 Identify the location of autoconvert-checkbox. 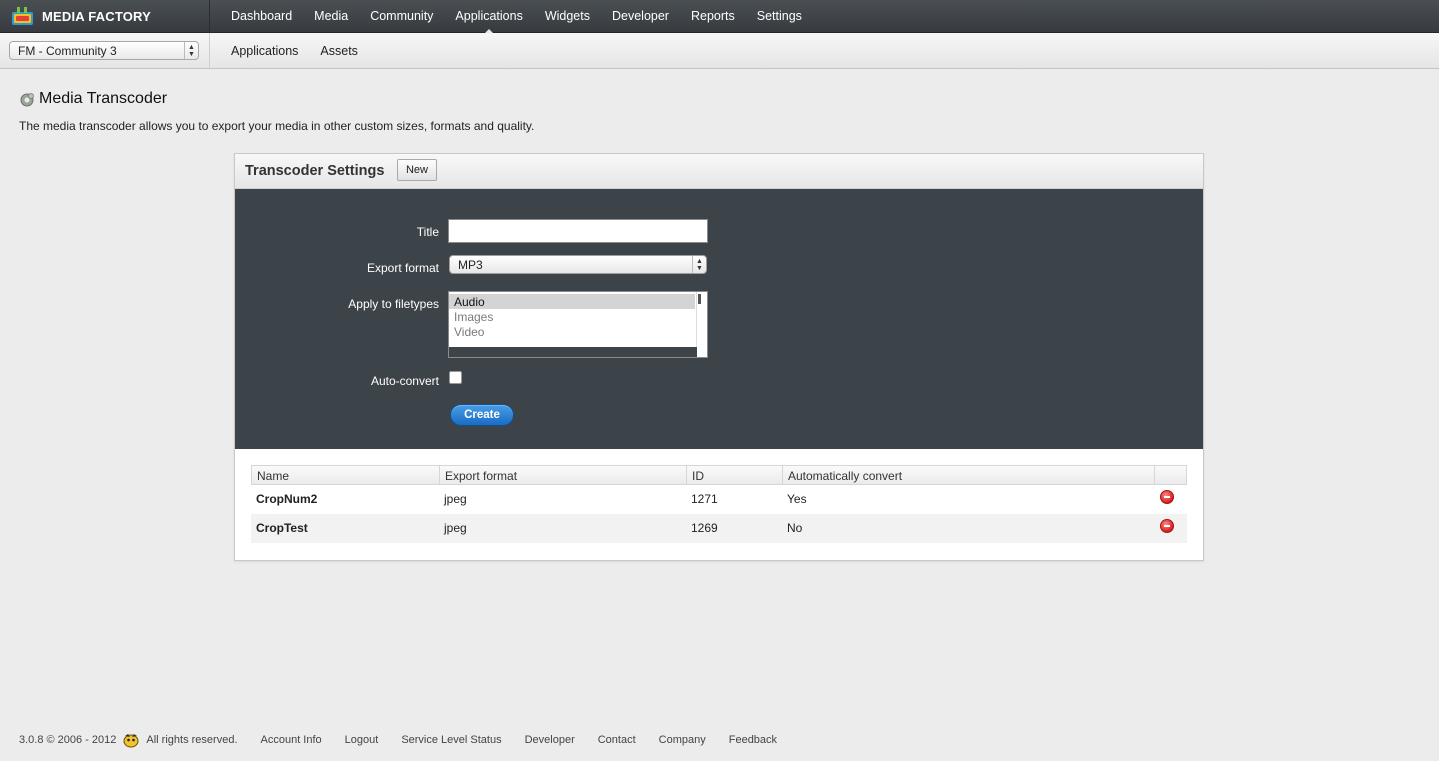
(455, 377).